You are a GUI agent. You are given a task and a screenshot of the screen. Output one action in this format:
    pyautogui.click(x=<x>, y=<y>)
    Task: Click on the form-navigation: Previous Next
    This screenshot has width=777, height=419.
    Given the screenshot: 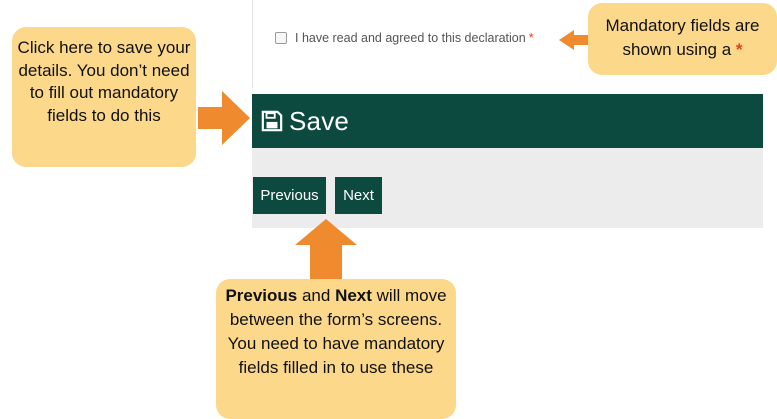 What is the action you would take?
    pyautogui.click(x=507, y=188)
    